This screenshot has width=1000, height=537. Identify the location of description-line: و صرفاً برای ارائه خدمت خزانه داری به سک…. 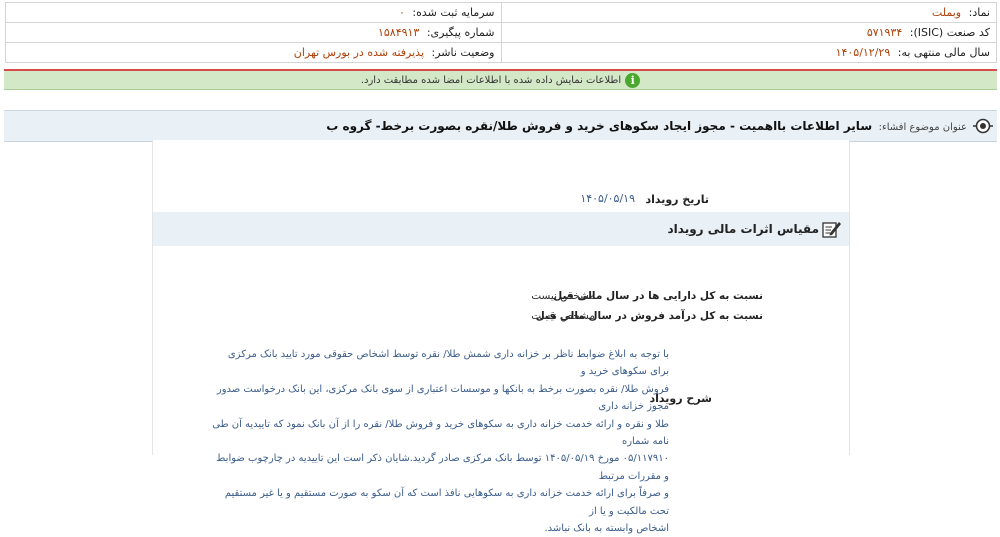
(446, 502).